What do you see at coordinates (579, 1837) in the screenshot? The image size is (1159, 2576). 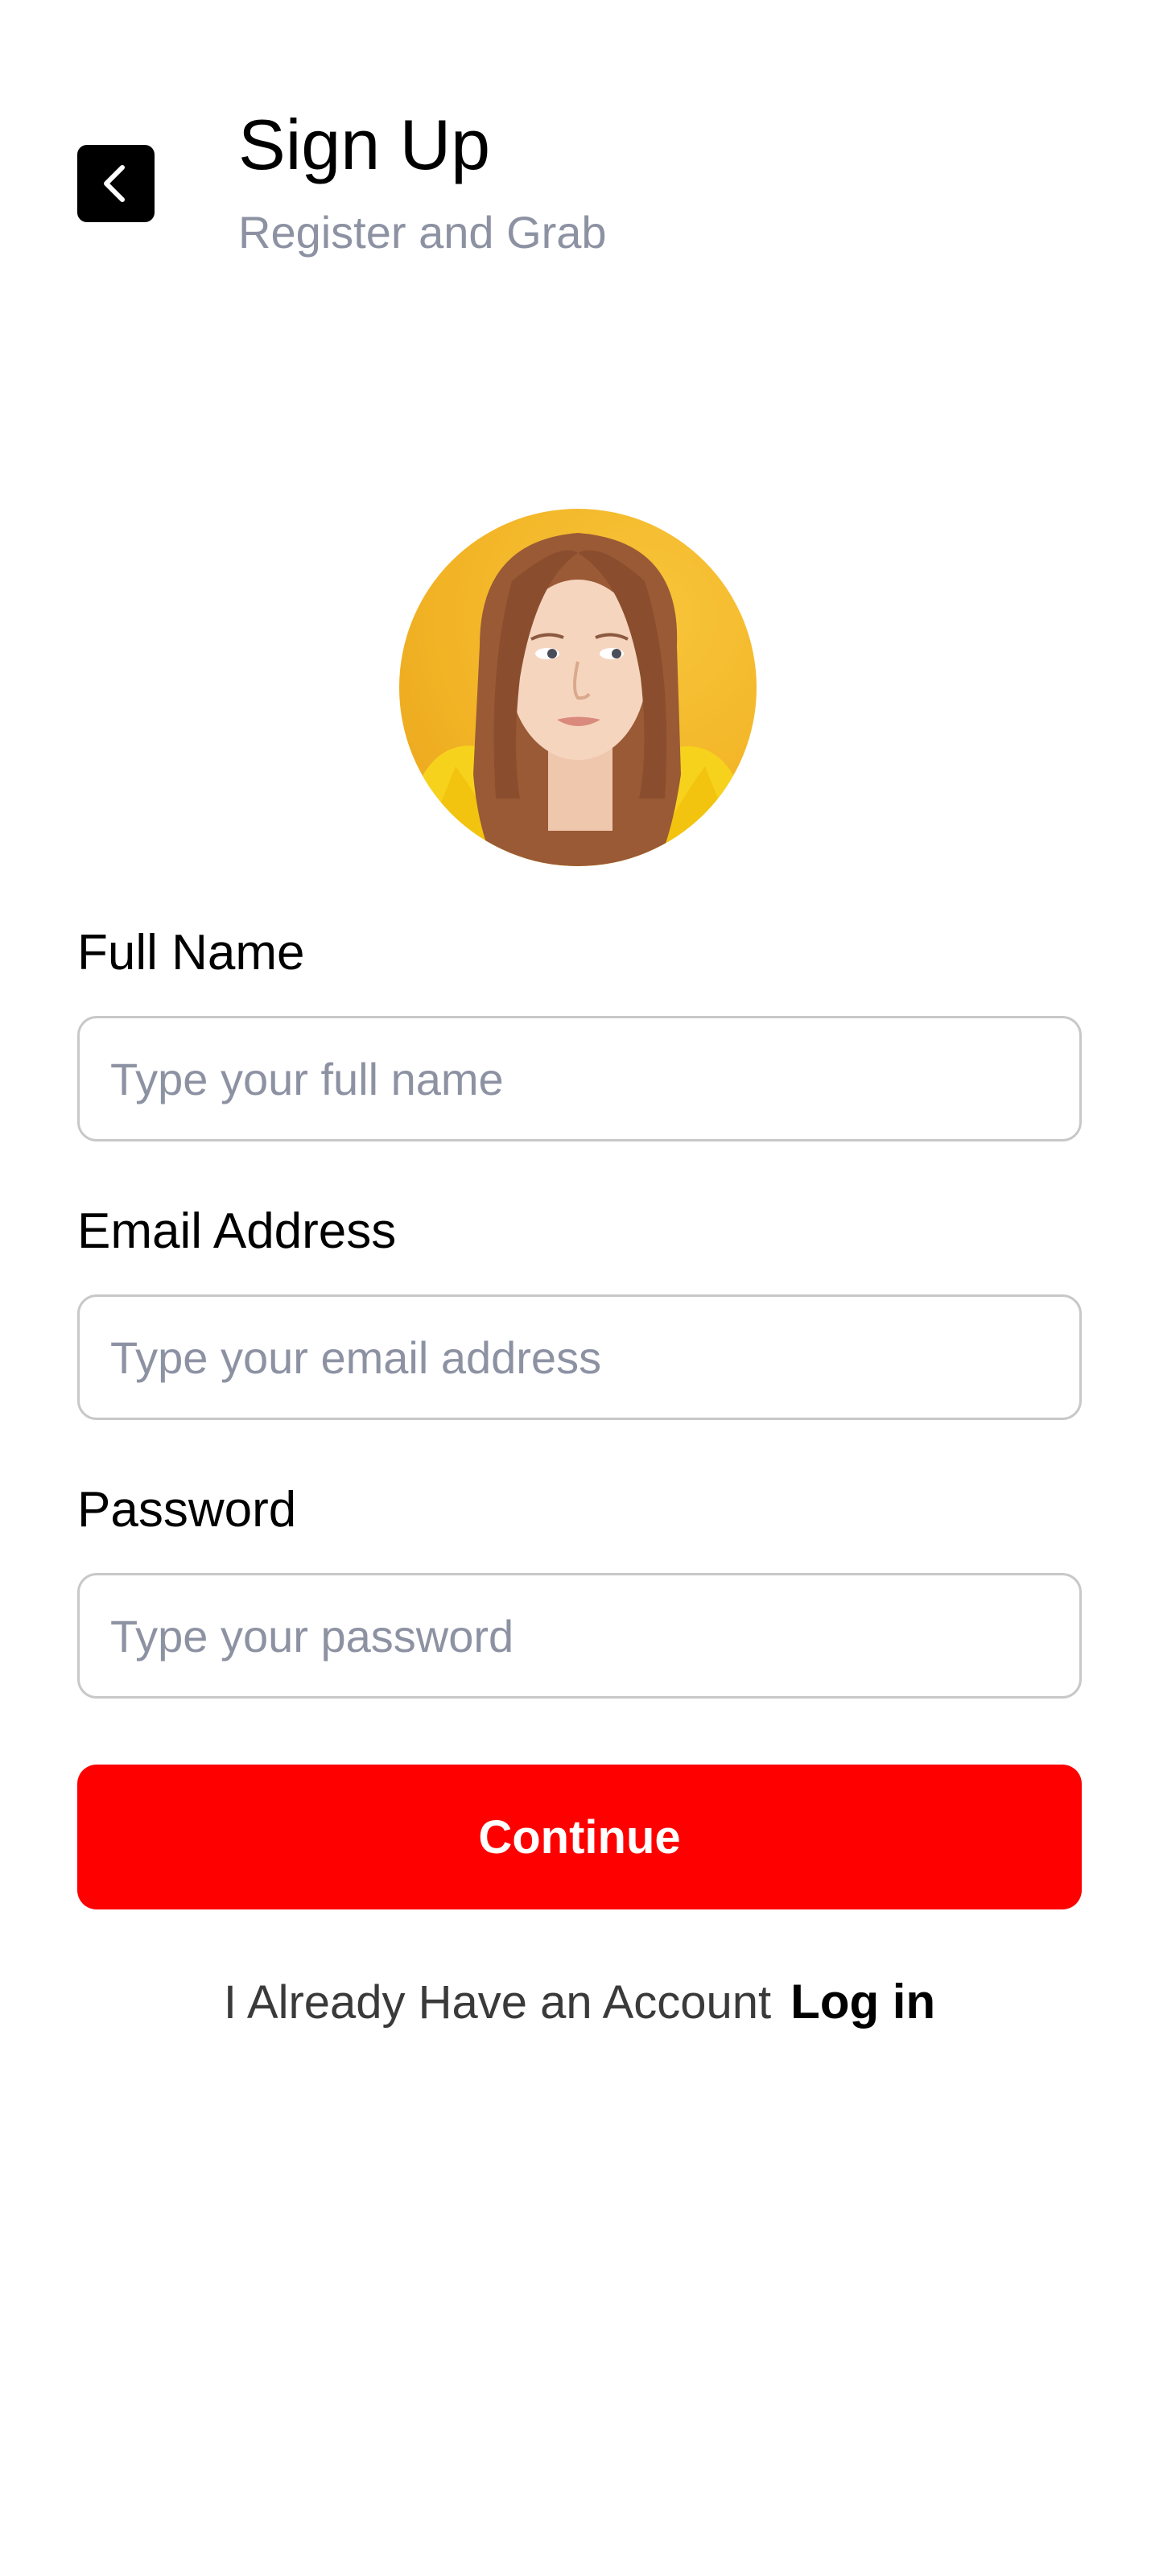 I see `continue-button: Continue` at bounding box center [579, 1837].